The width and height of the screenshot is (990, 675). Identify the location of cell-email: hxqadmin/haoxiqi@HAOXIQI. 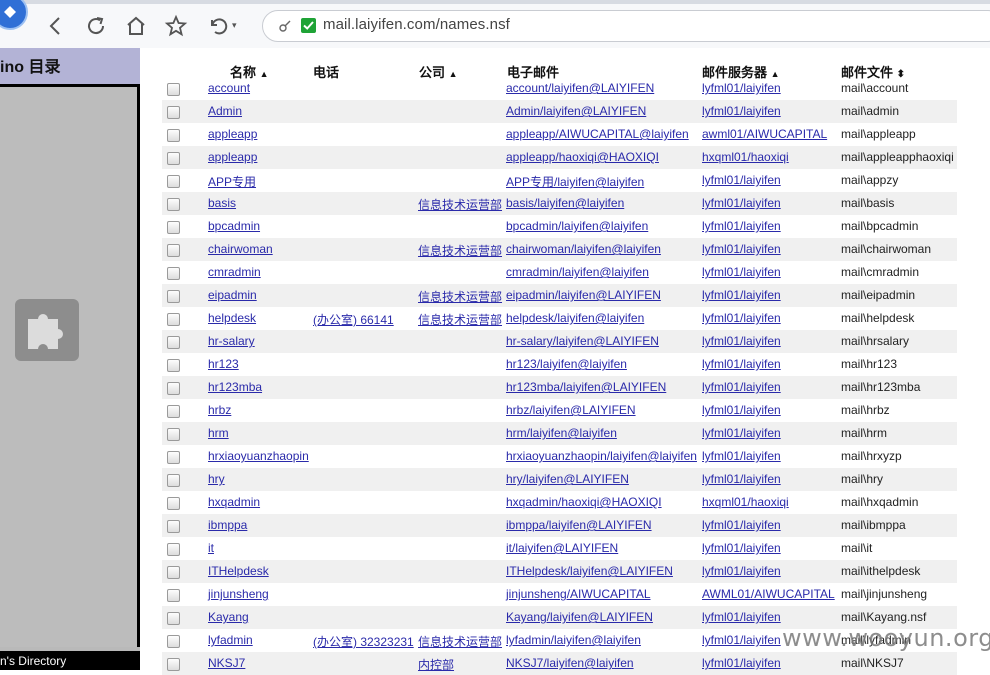
(584, 502).